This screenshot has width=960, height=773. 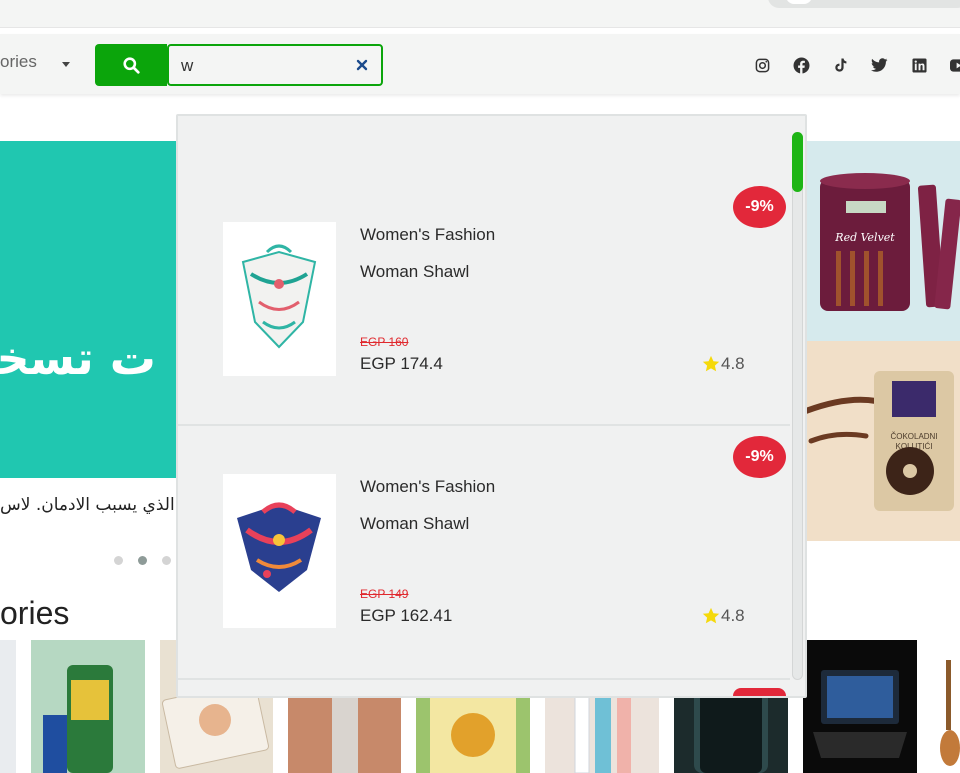 I want to click on facebook-icon, so click(x=801, y=65).